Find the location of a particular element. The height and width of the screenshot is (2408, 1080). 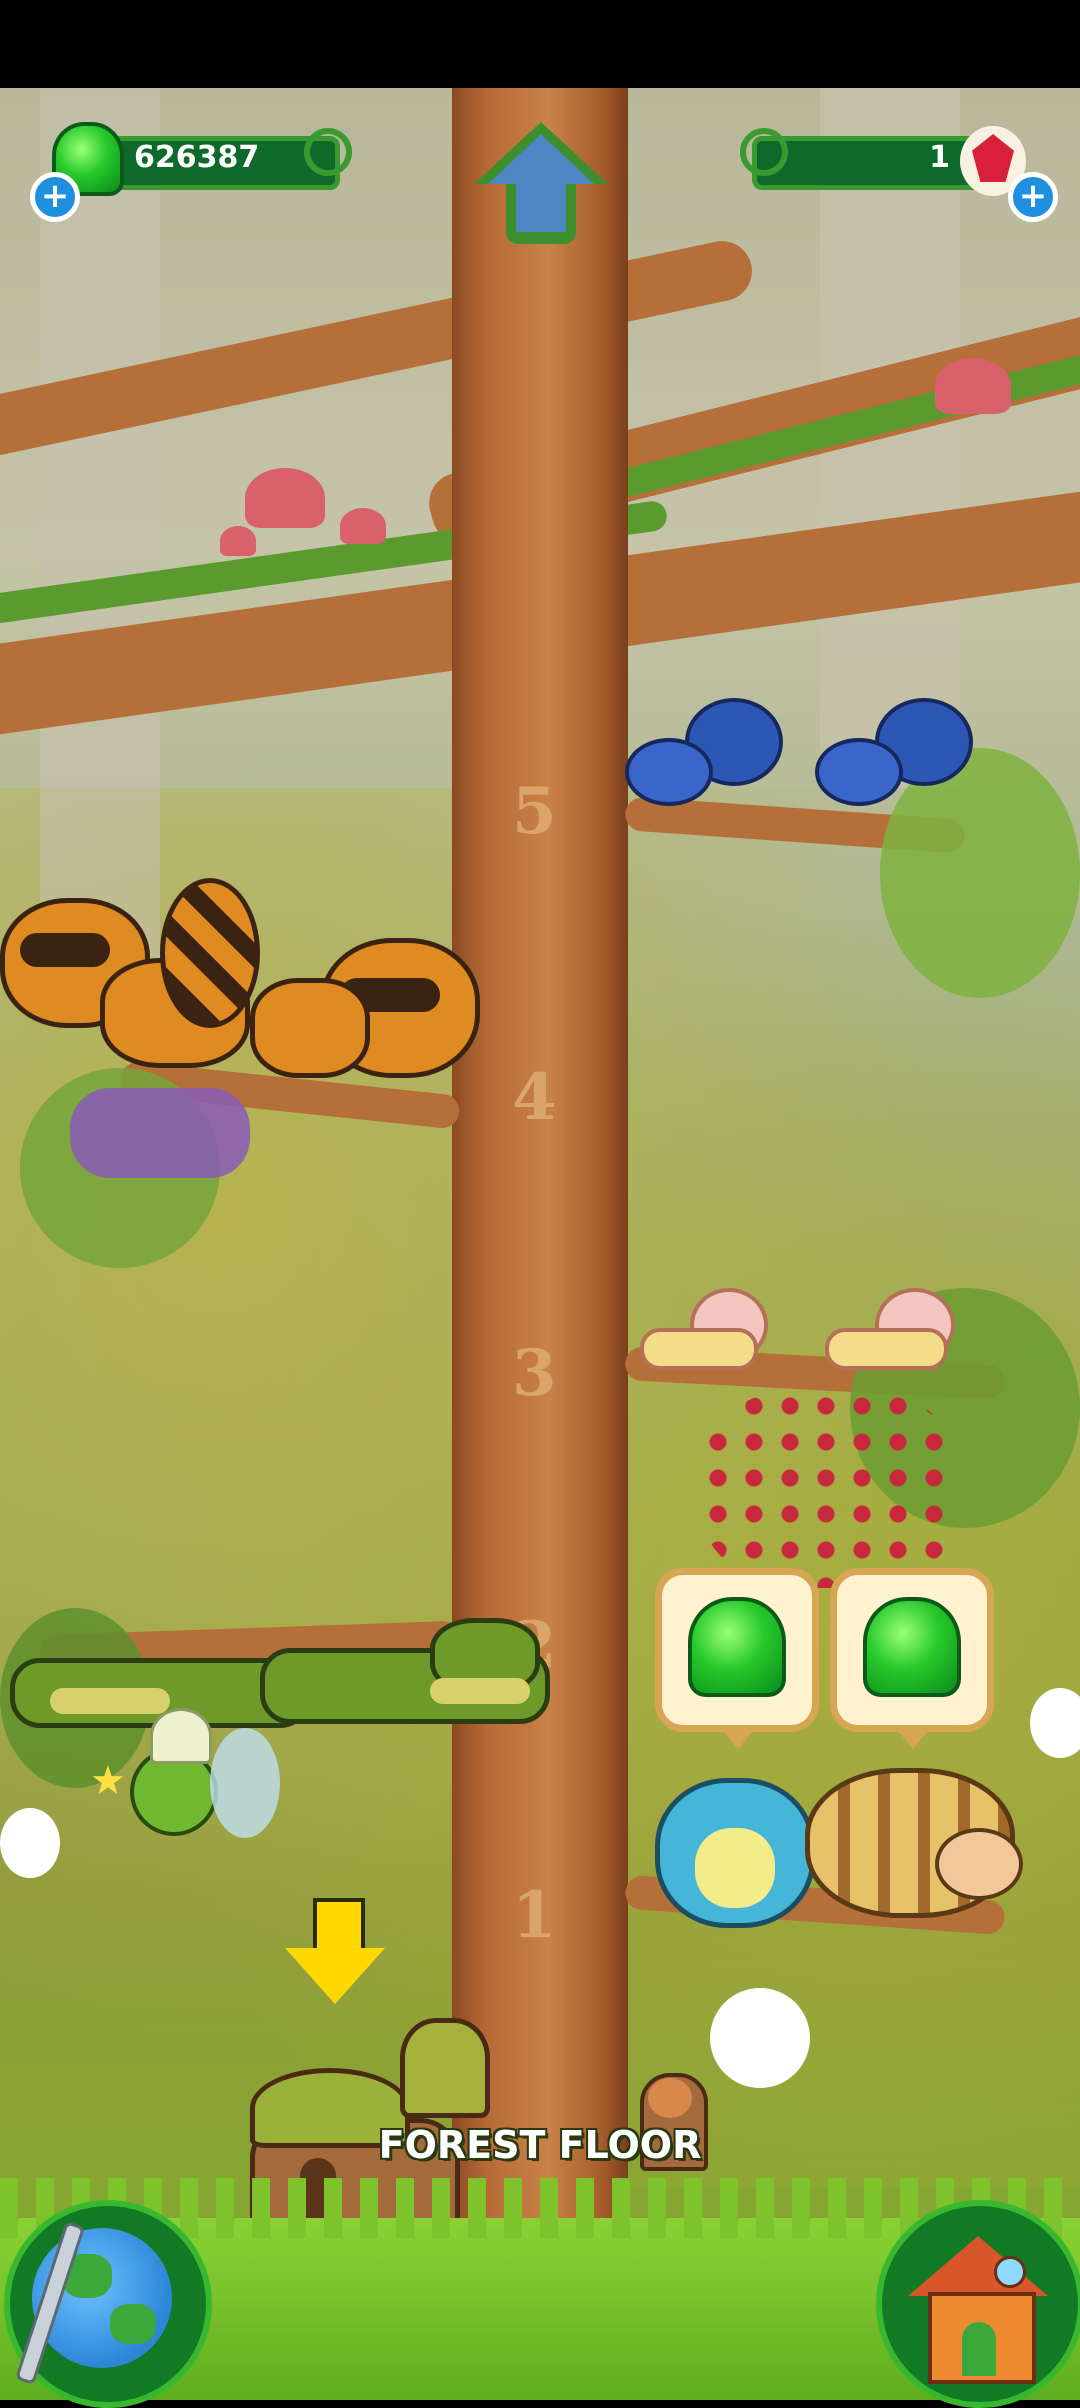

red-gem-icon is located at coordinates (993, 158).